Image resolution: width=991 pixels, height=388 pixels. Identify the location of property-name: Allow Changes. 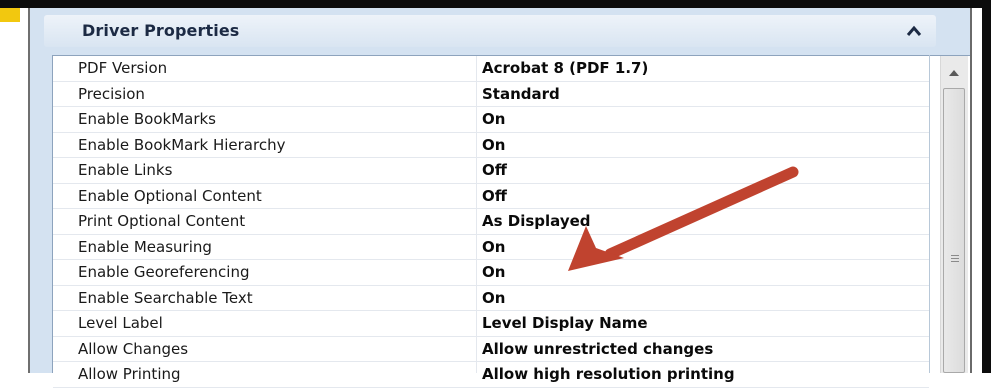
(133, 348).